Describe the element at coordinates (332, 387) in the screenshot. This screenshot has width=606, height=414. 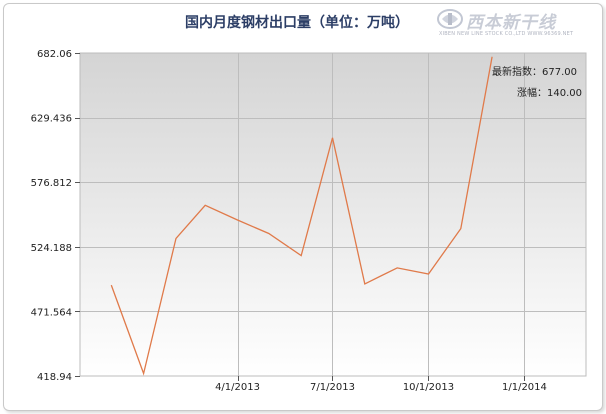
I see `x-tick-label: 7/1/2013` at that location.